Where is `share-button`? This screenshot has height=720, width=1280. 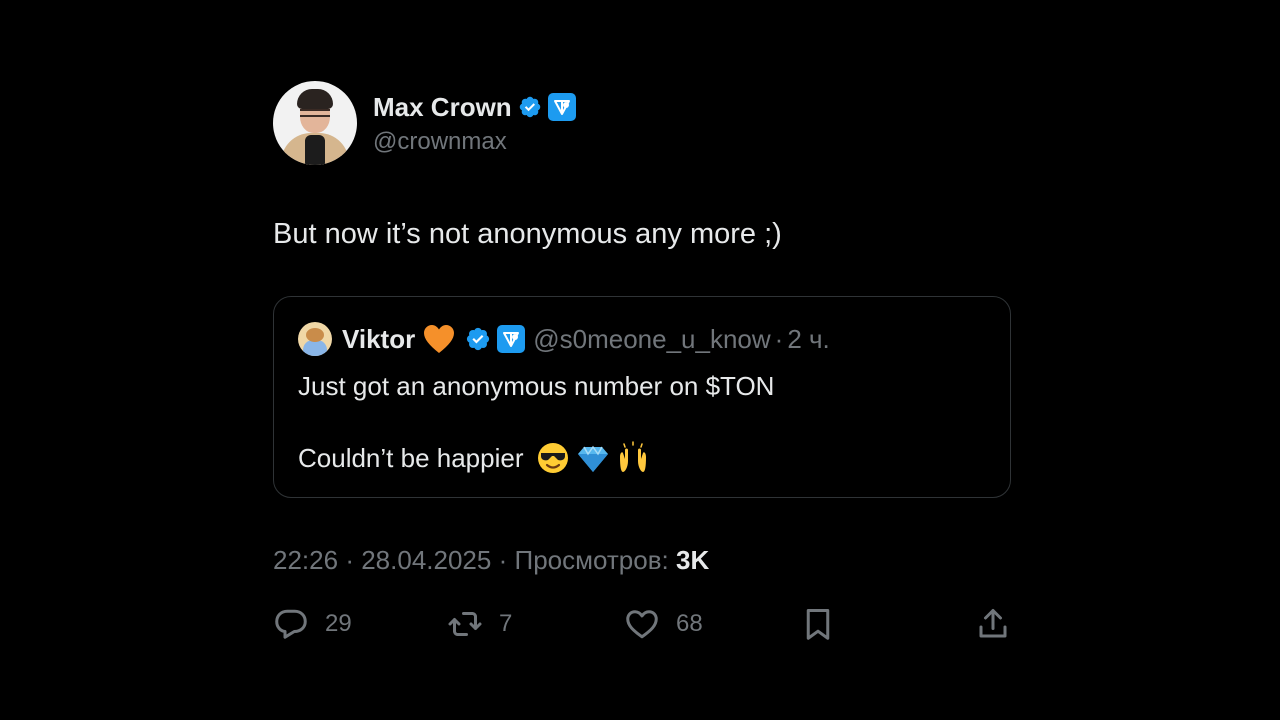
share-button is located at coordinates (993, 624).